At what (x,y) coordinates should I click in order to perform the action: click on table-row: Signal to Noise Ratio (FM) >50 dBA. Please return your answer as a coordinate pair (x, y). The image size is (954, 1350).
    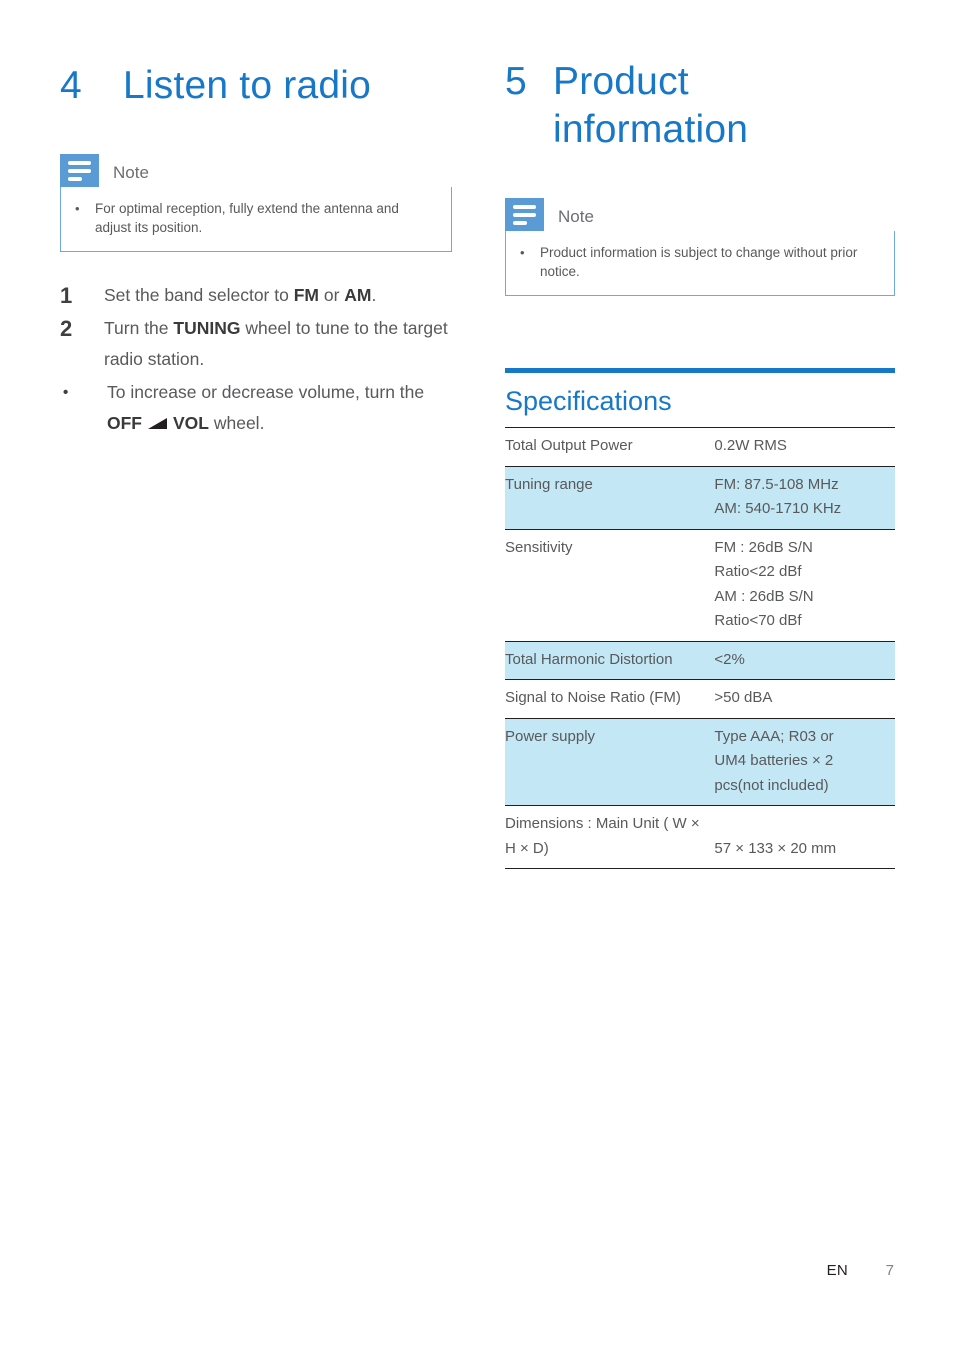
    Looking at the image, I should click on (700, 698).